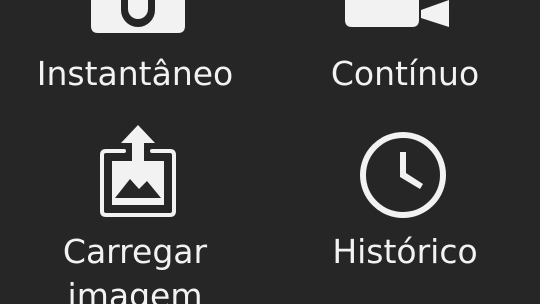 The height and width of the screenshot is (304, 540). Describe the element at coordinates (405, 73) in the screenshot. I see `continuous-label: Contínuo` at that location.